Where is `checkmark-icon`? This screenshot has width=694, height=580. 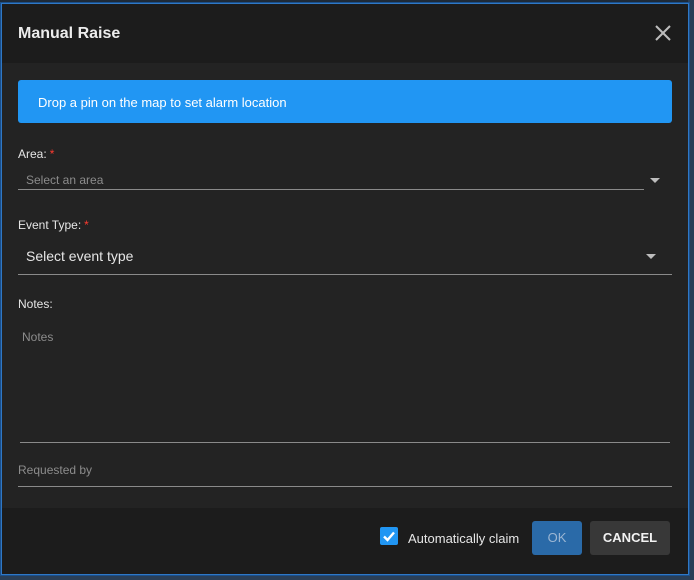 checkmark-icon is located at coordinates (389, 536).